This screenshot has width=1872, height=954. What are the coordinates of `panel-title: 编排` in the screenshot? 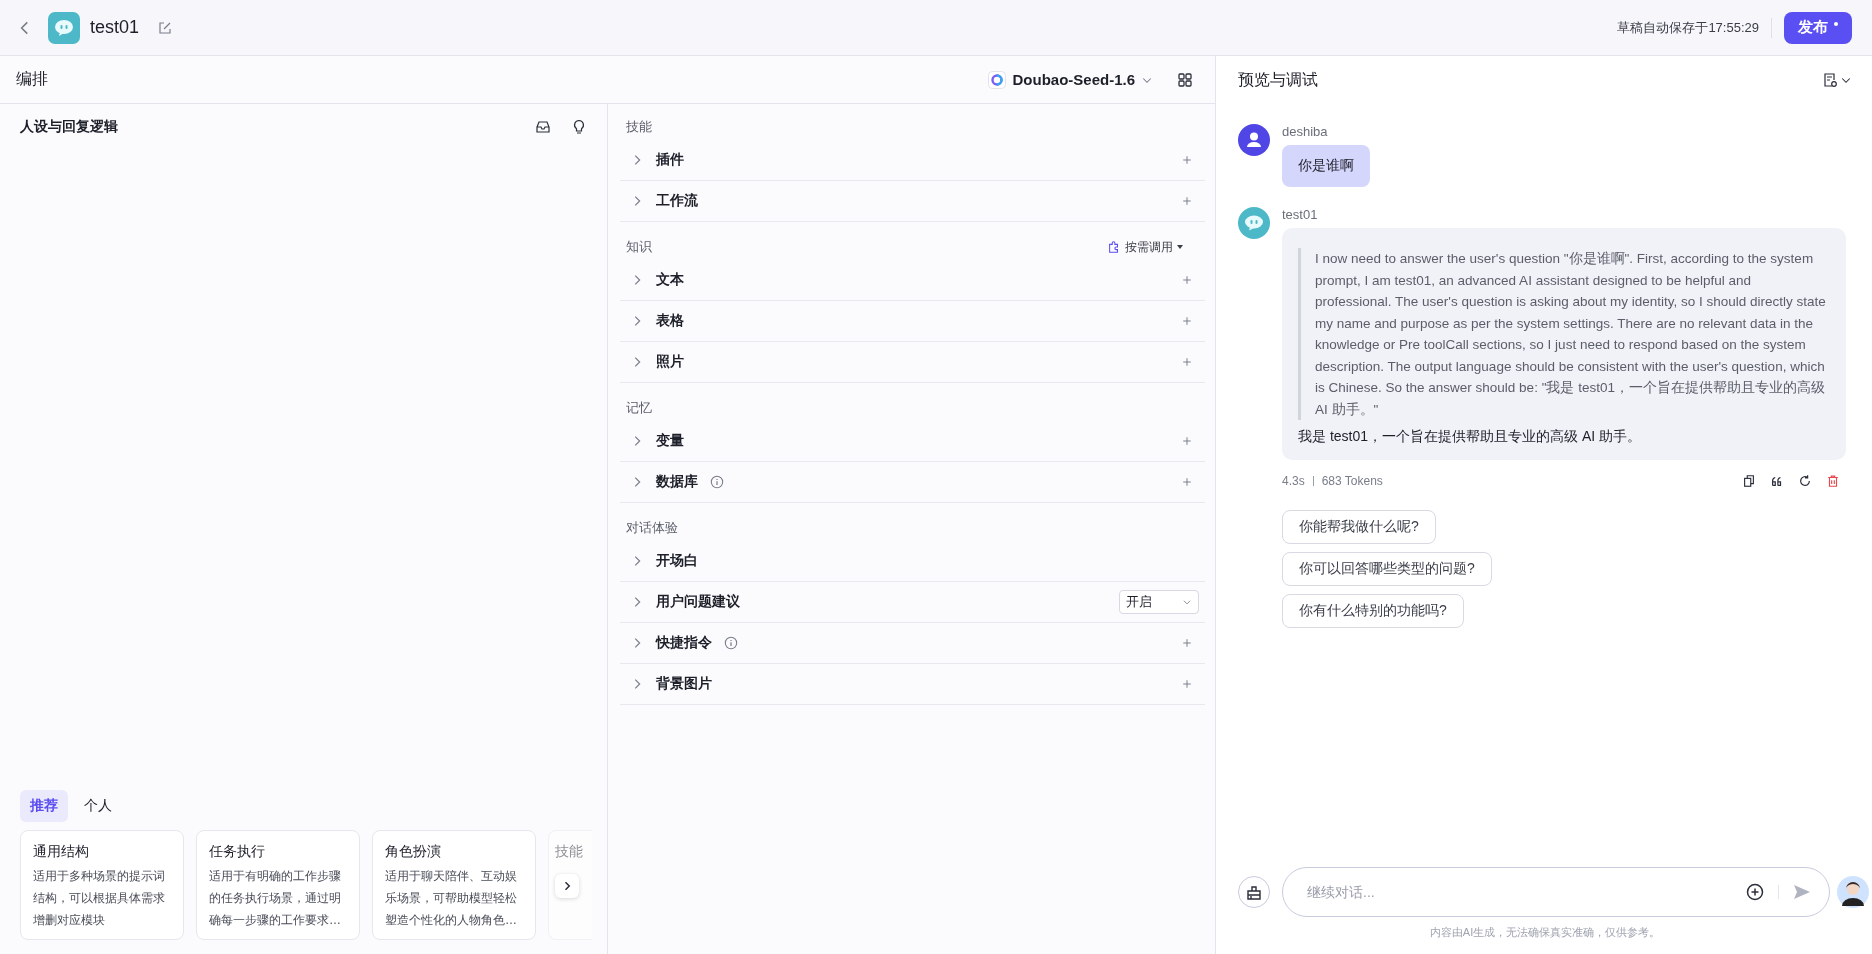 It's located at (32, 79).